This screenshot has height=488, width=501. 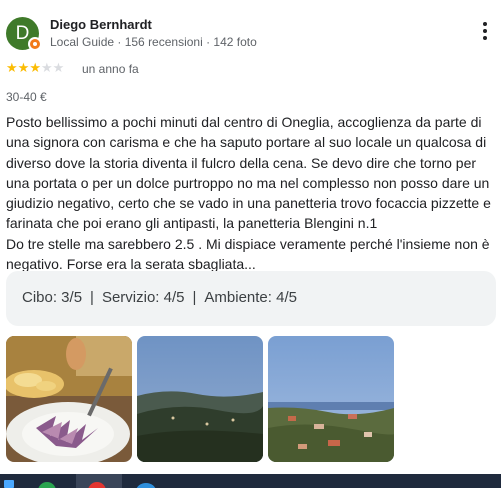 What do you see at coordinates (47, 485) in the screenshot?
I see `chrome-icon` at bounding box center [47, 485].